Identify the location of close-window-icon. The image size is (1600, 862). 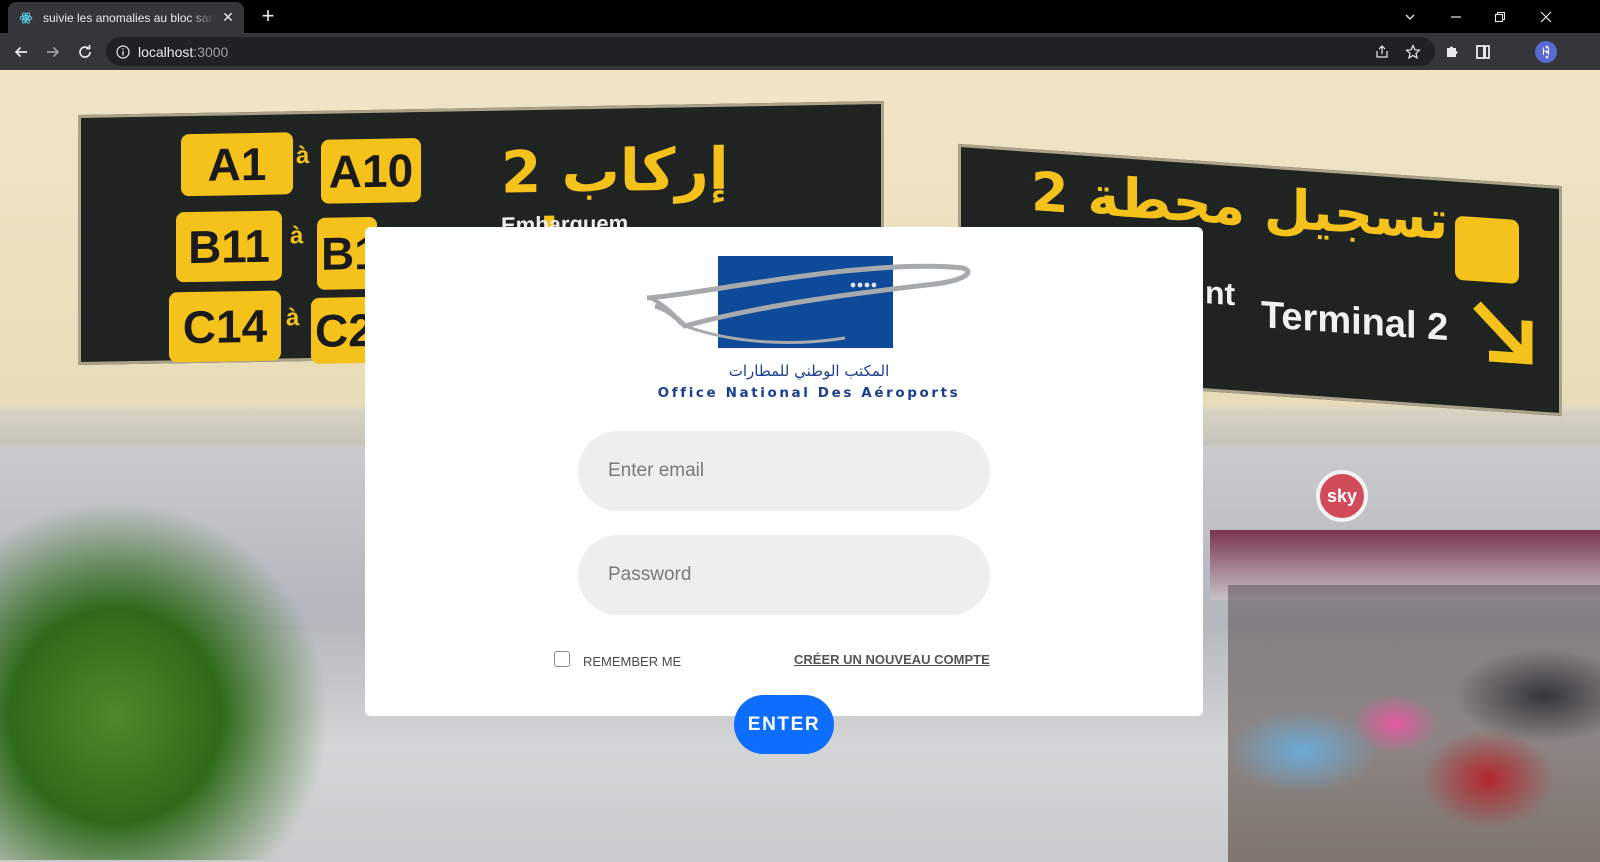
(1546, 16).